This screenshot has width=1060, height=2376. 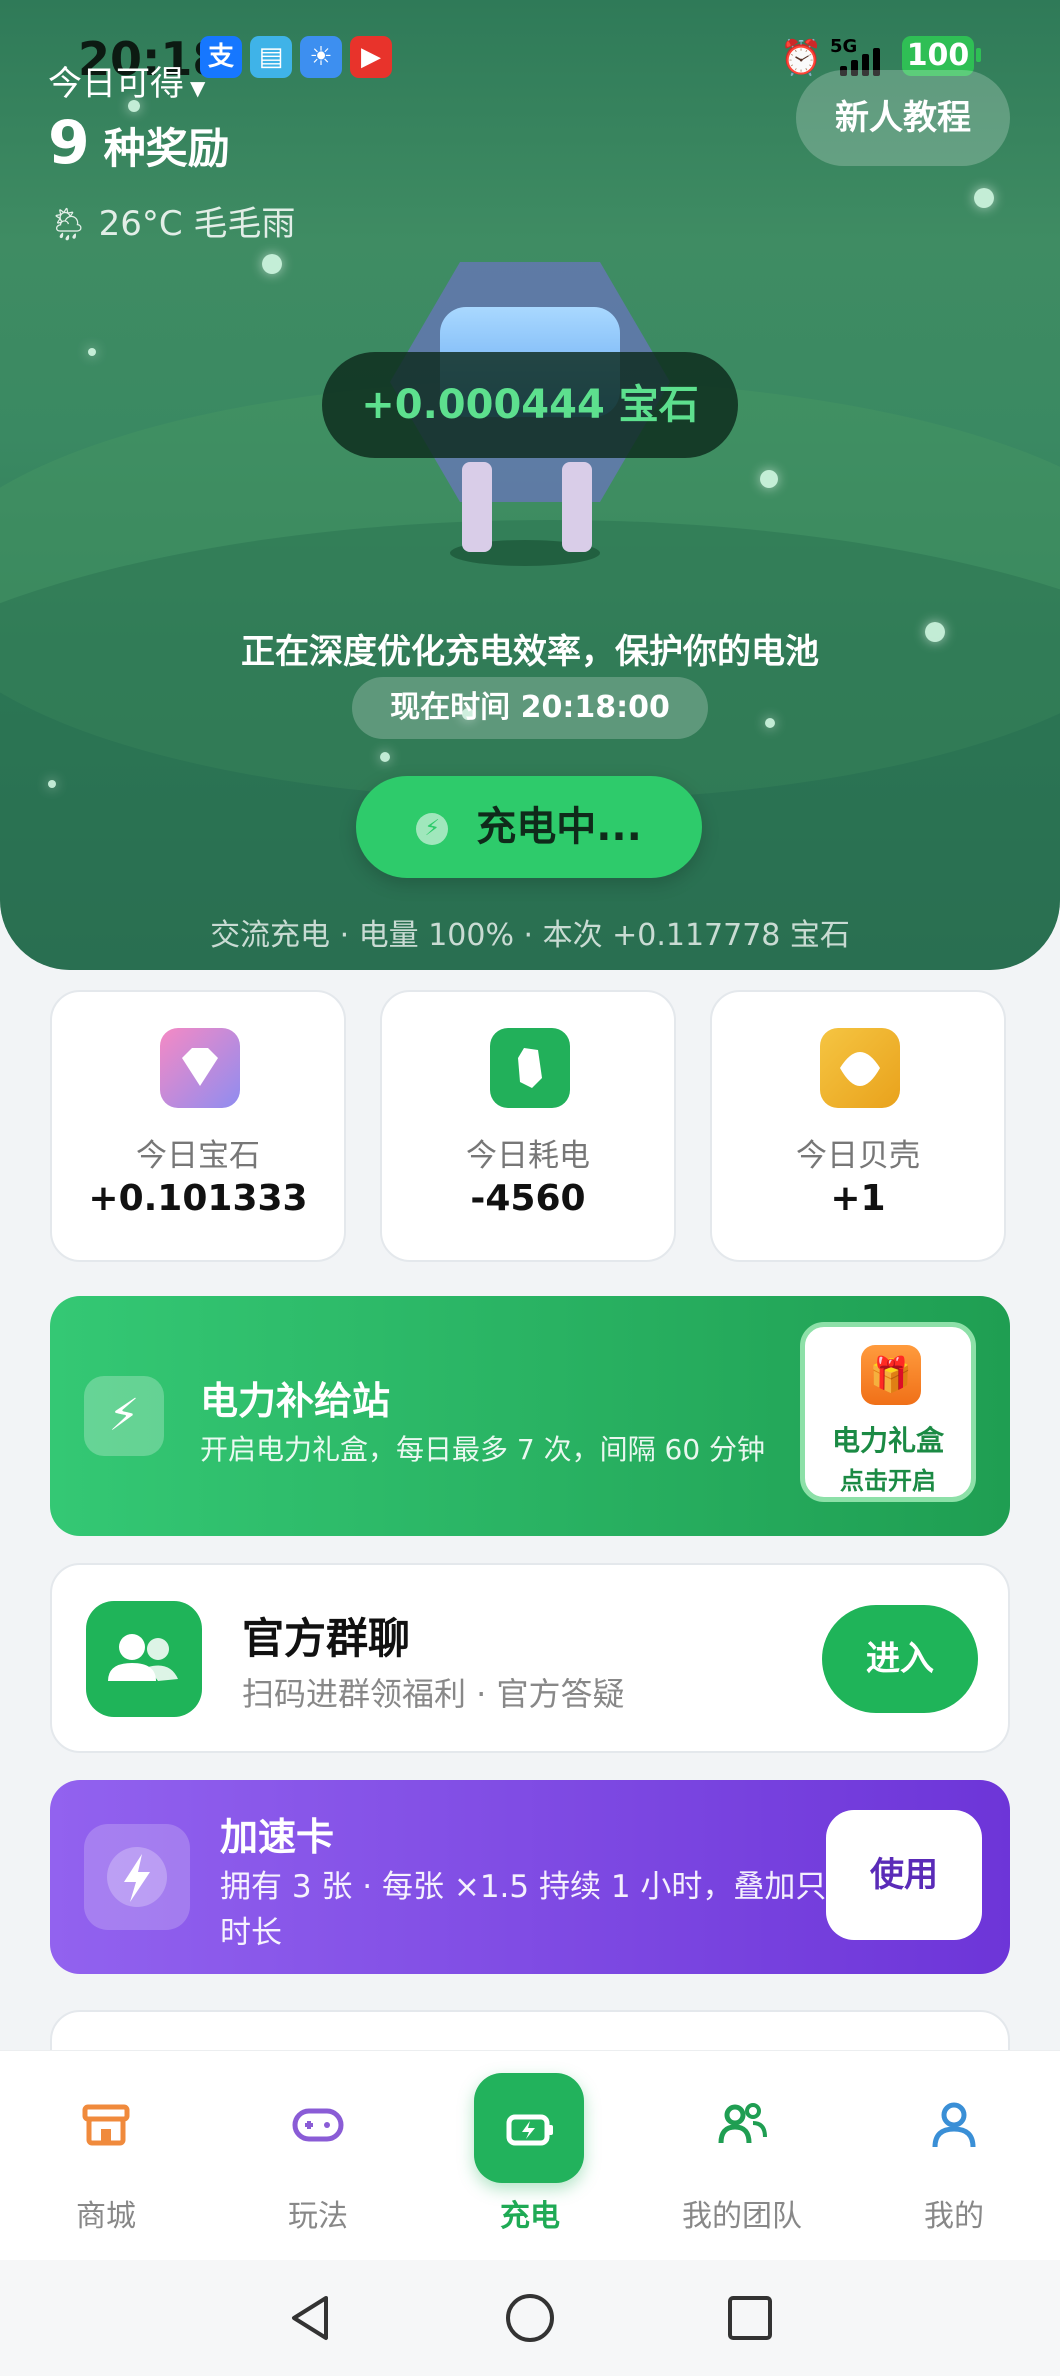 What do you see at coordinates (530, 2216) in the screenshot?
I see `tab-label: 充电` at bounding box center [530, 2216].